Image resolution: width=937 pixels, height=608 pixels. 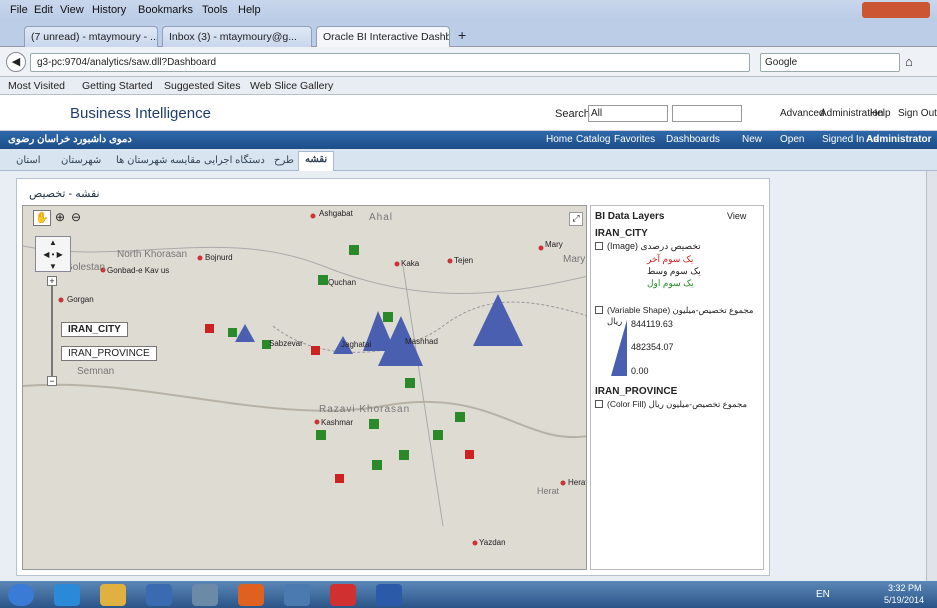 What do you see at coordinates (752, 139) in the screenshot?
I see `nav-new: New` at bounding box center [752, 139].